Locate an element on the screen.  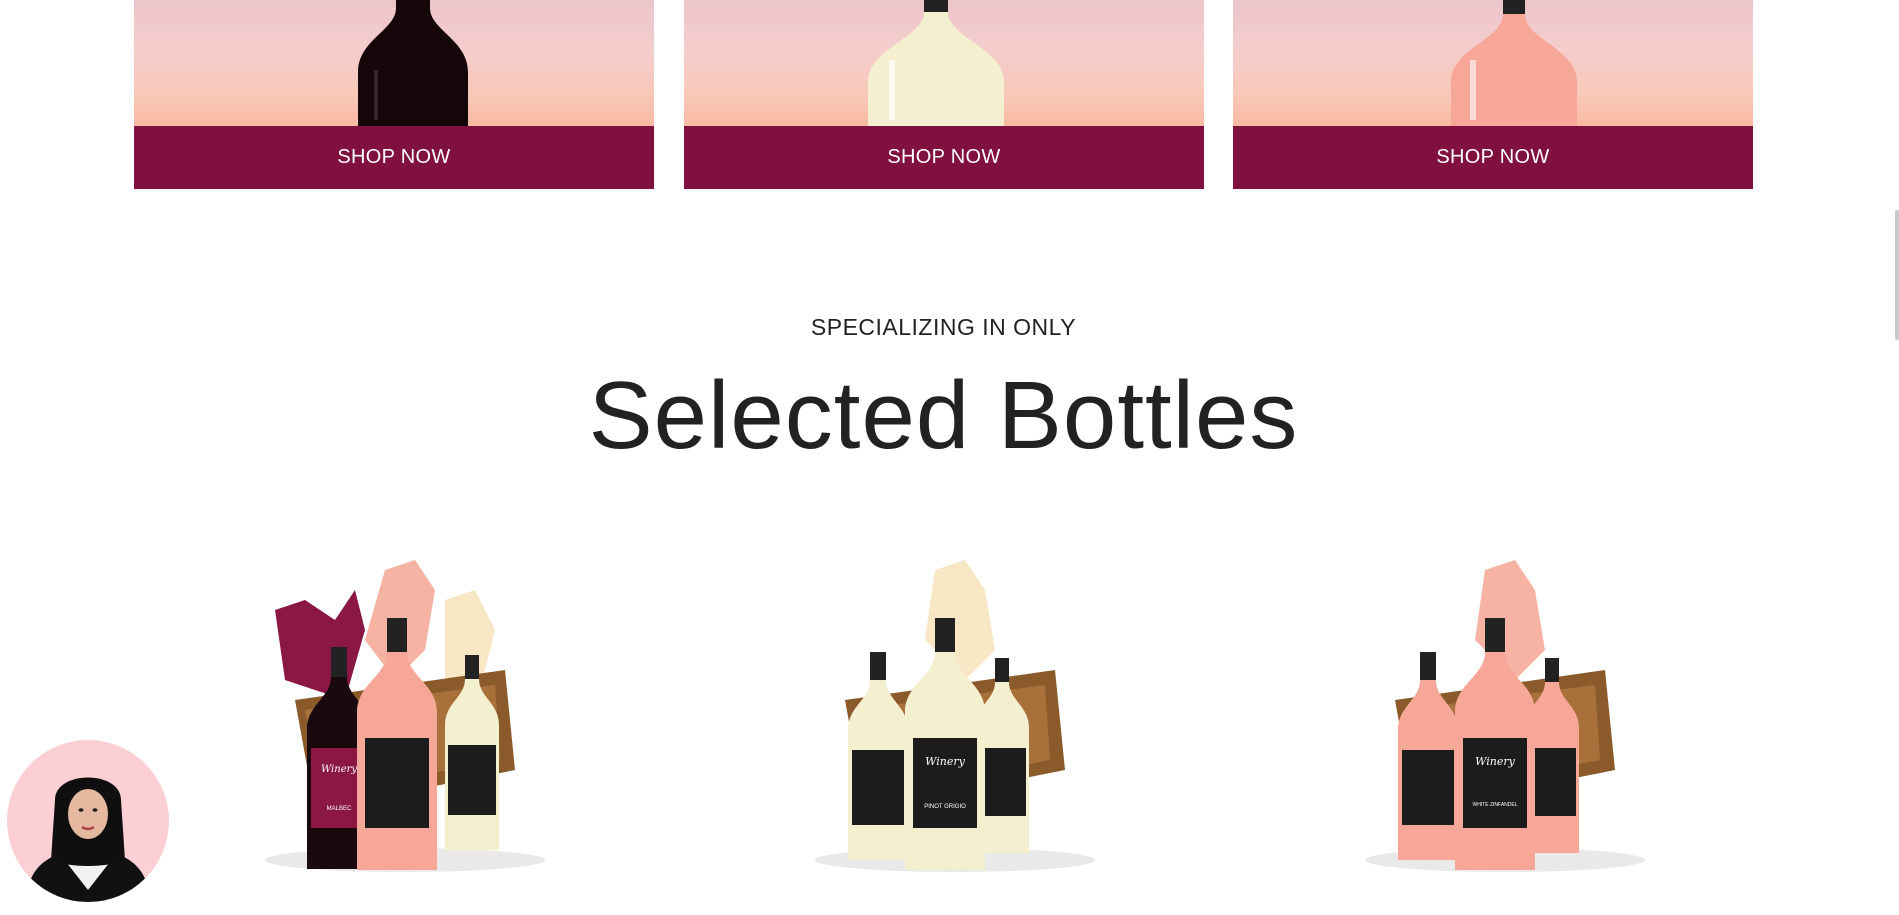
rose-wine-bottle-image is located at coordinates (1514, 63).